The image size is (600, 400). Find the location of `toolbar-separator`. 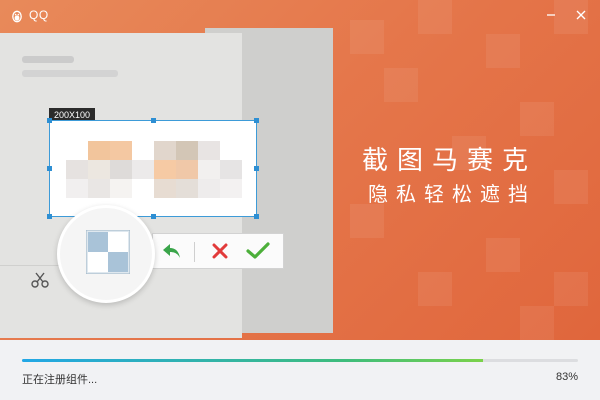

toolbar-separator is located at coordinates (194, 252).